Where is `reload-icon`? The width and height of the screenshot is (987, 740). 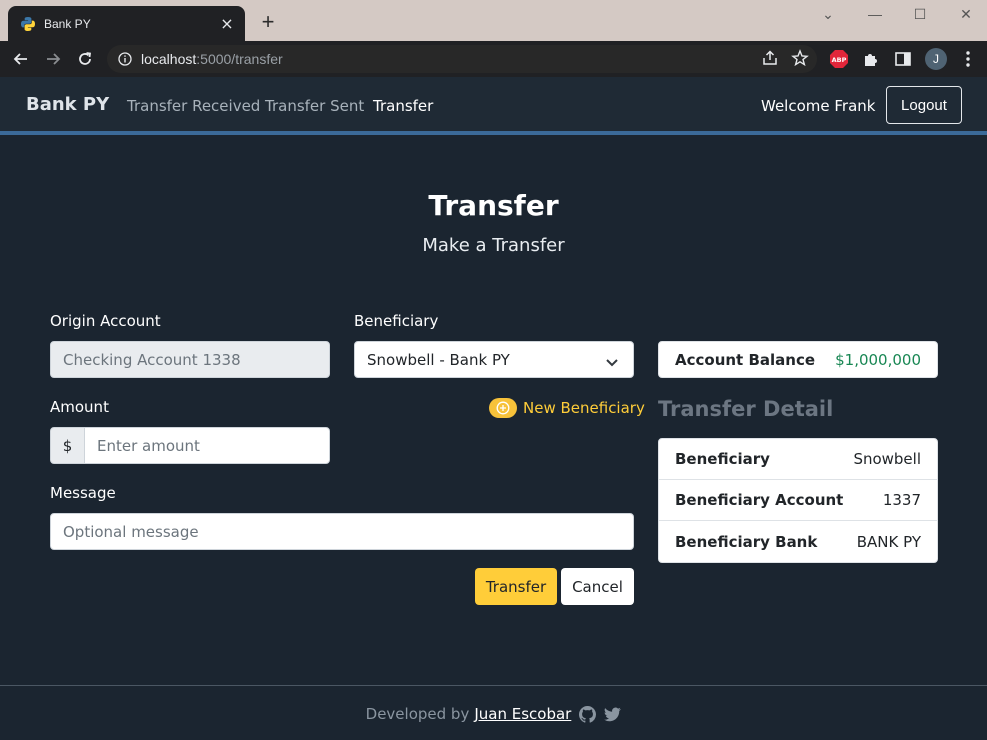
reload-icon is located at coordinates (85, 59).